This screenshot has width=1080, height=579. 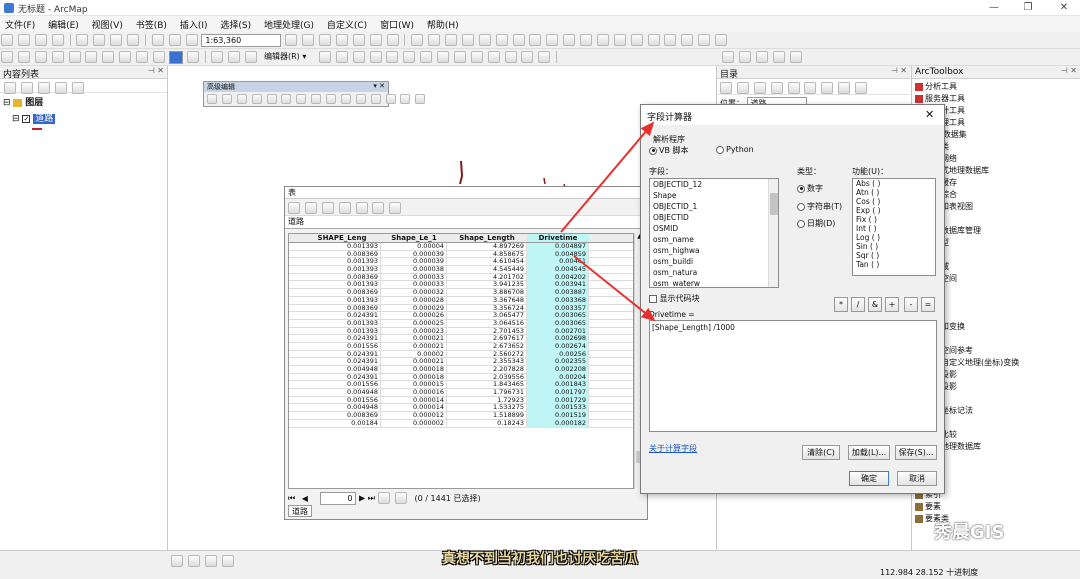 I want to click on annotation-arrows, so click(x=608, y=221).